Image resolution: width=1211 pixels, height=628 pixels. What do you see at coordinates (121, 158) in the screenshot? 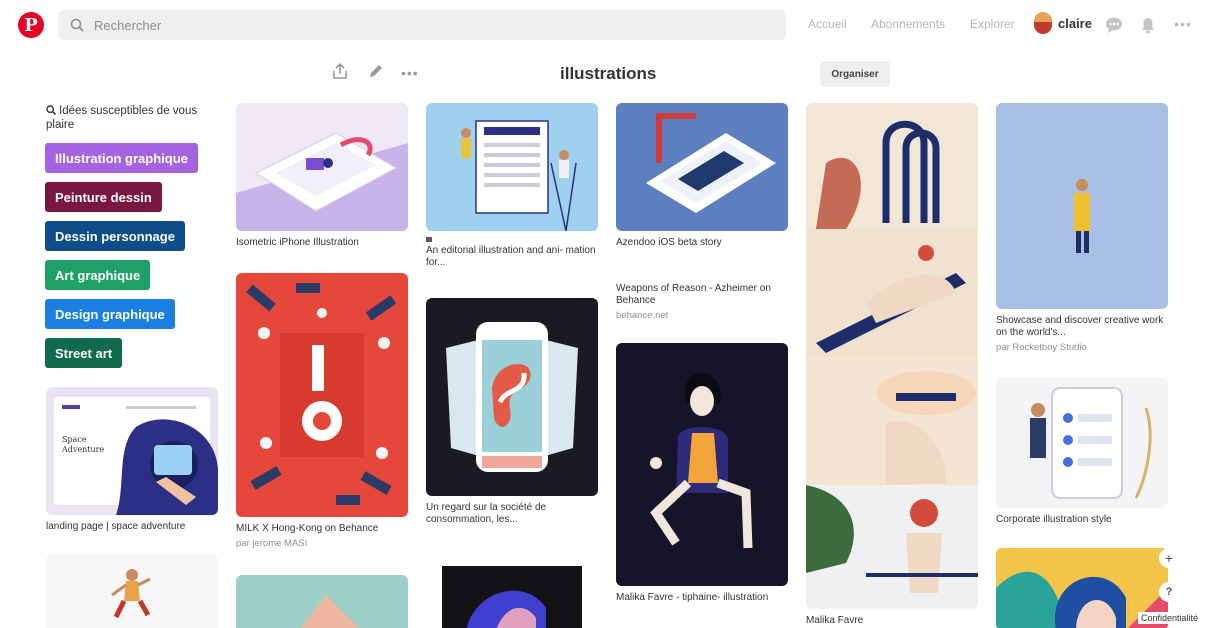
I see `idea-chip-illustration-graphique: Illustration graphique` at bounding box center [121, 158].